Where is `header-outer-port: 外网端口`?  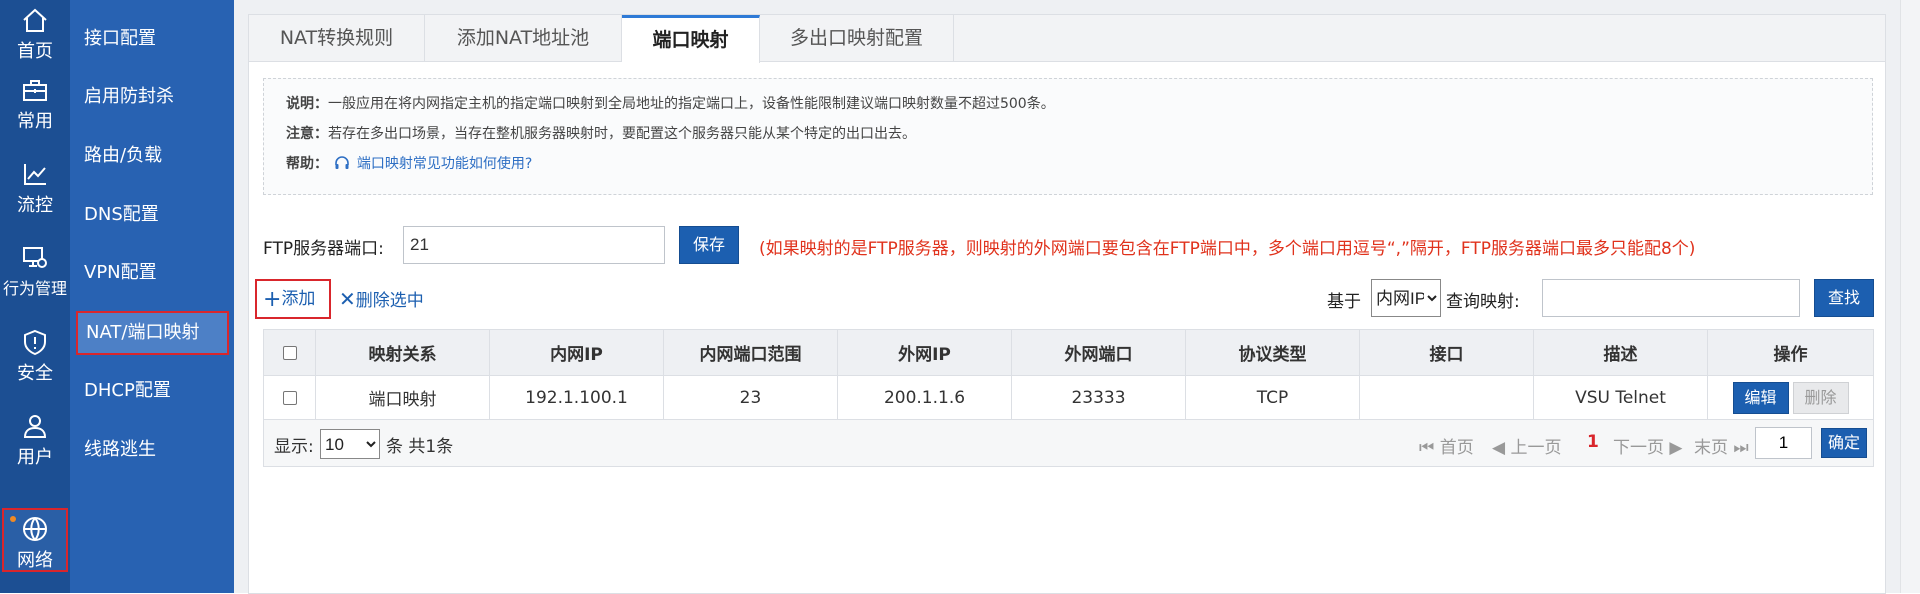 header-outer-port: 外网端口 is located at coordinates (1098, 352).